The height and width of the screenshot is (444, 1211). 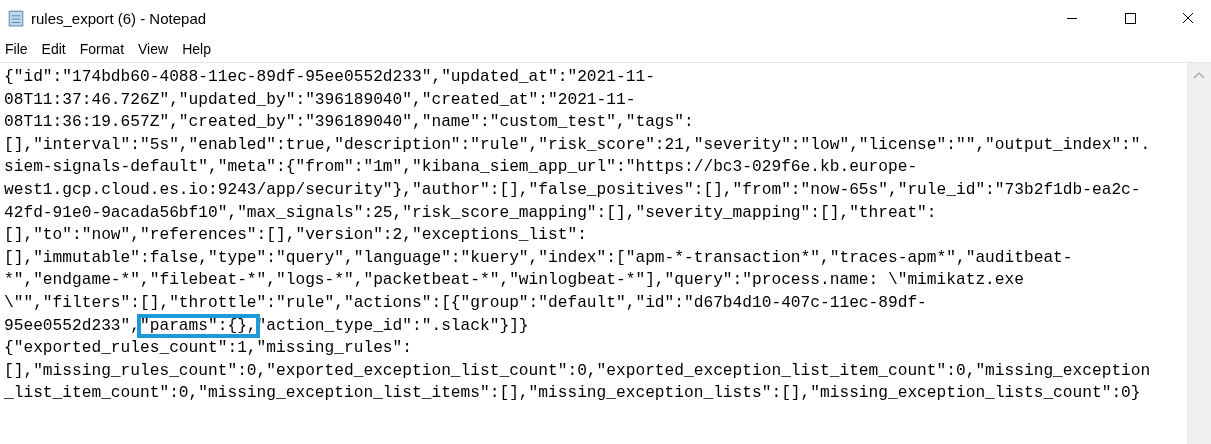 What do you see at coordinates (538, 257) in the screenshot?
I see `text-line: [],"immutable":false,"type":"query","language":"kuery","index":["apm-*-transaction*","traces-apm*","auditbeat-` at bounding box center [538, 257].